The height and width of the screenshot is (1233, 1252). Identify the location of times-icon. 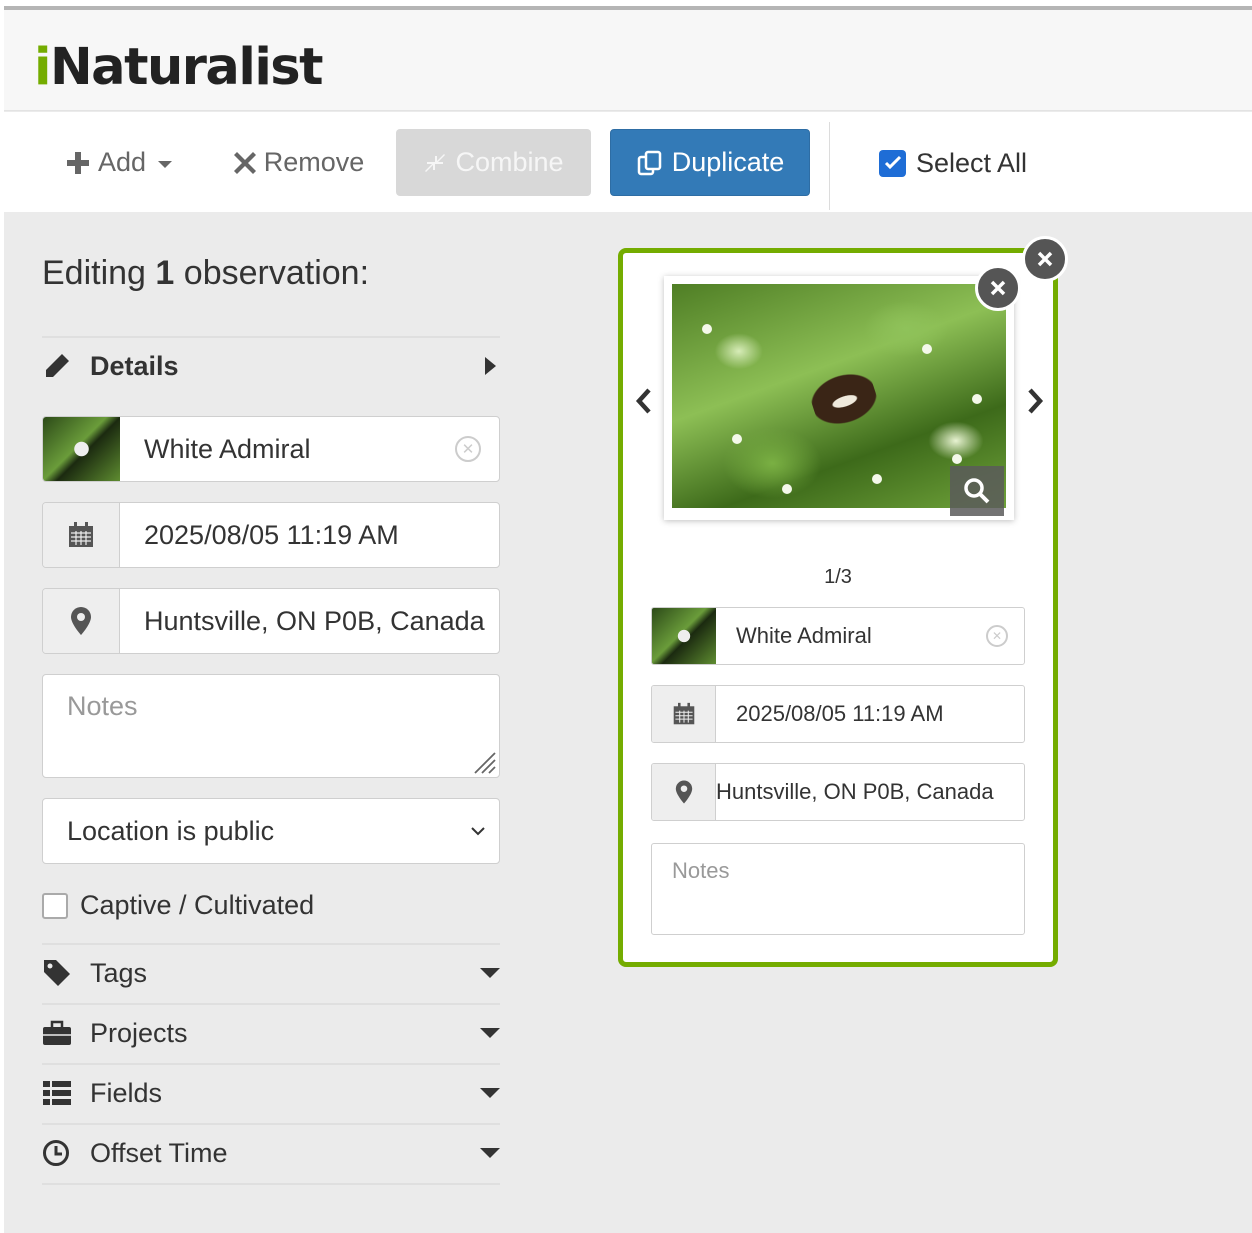
(244, 162).